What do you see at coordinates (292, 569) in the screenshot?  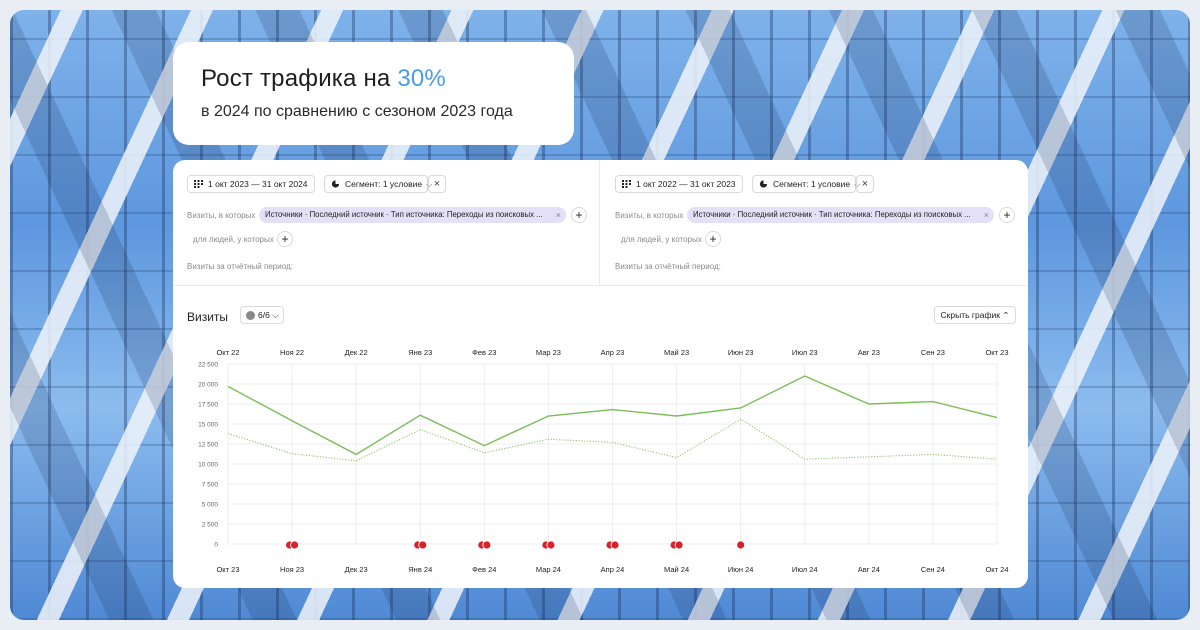 I see `x-tick-label-bottom: Ноя 23` at bounding box center [292, 569].